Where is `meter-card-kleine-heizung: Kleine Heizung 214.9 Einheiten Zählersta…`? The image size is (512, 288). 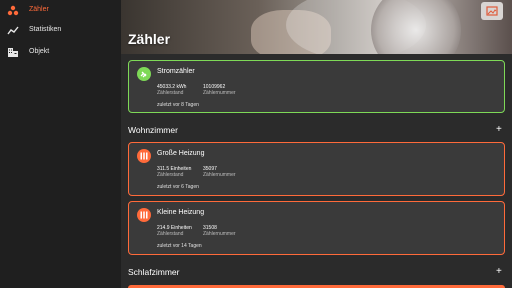 meter-card-kleine-heizung: Kleine Heizung 214.9 Einheiten Zählersta… is located at coordinates (316, 228).